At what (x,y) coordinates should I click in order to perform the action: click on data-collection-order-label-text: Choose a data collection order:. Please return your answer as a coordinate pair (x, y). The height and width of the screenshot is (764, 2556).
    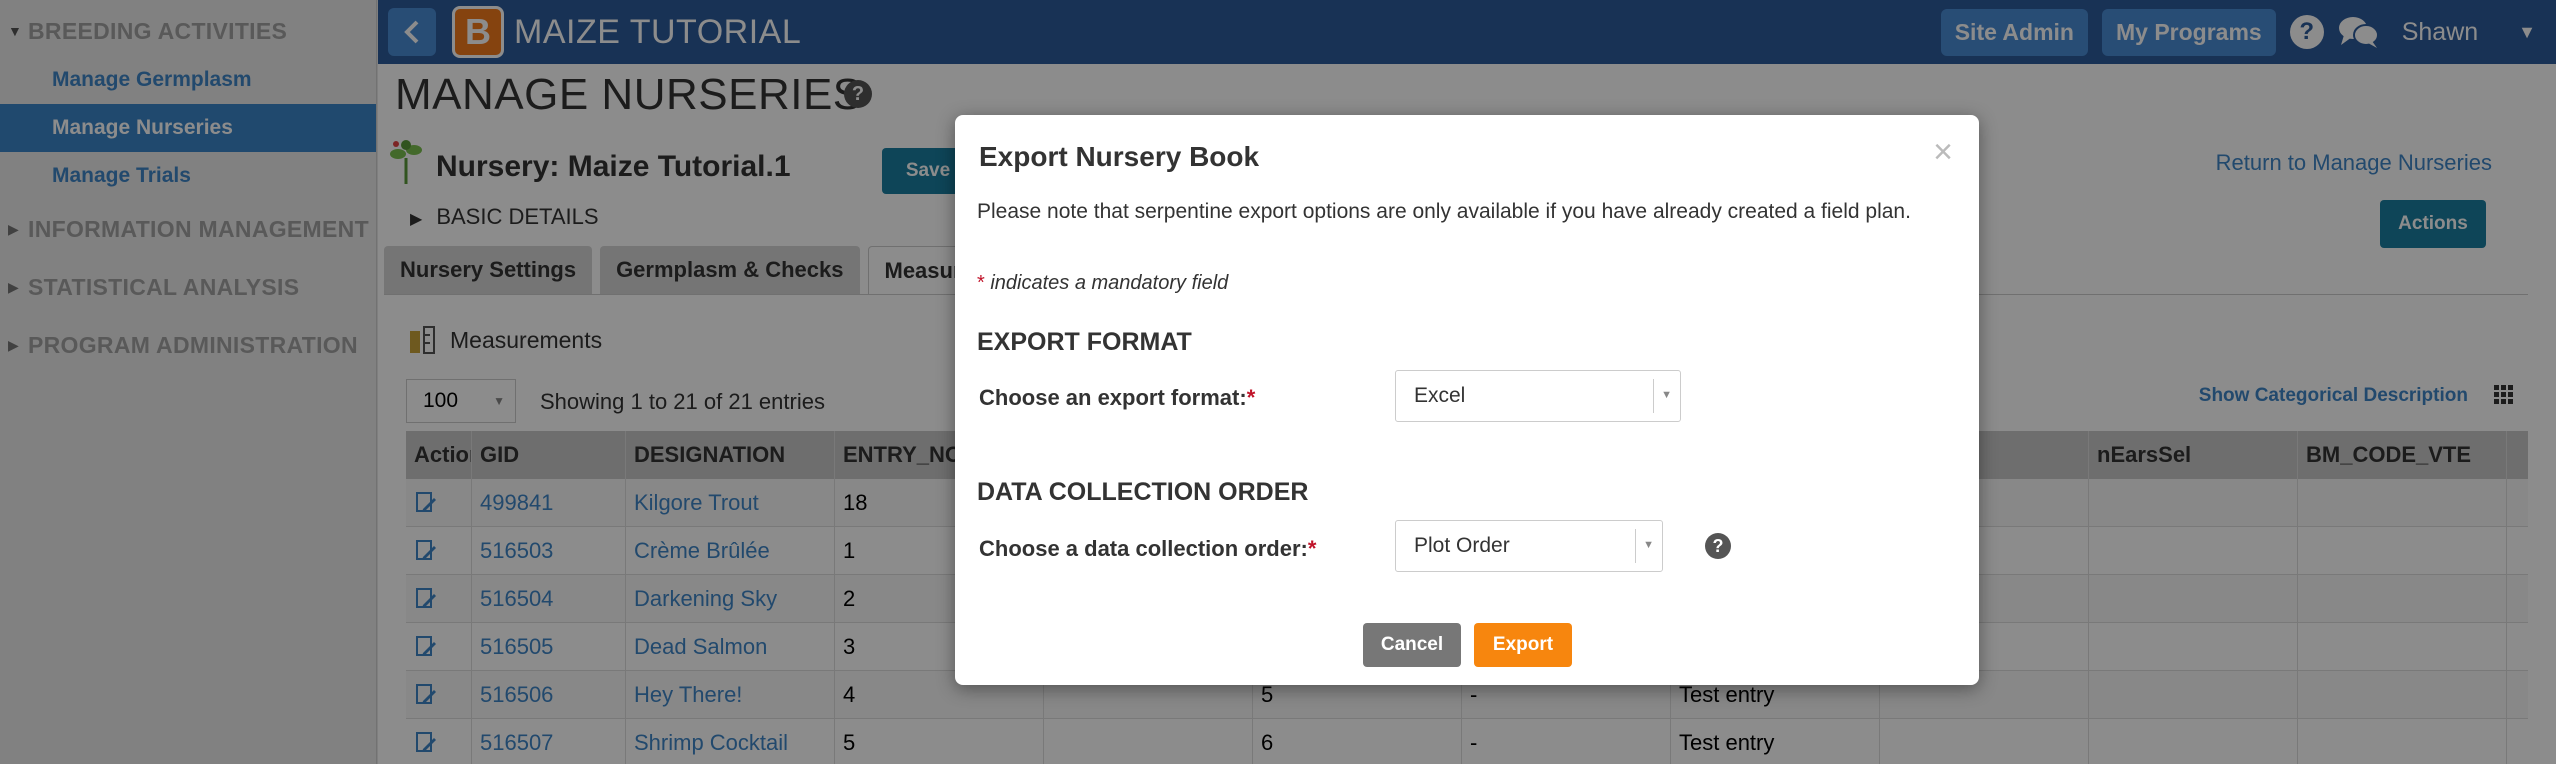
    Looking at the image, I should click on (1143, 548).